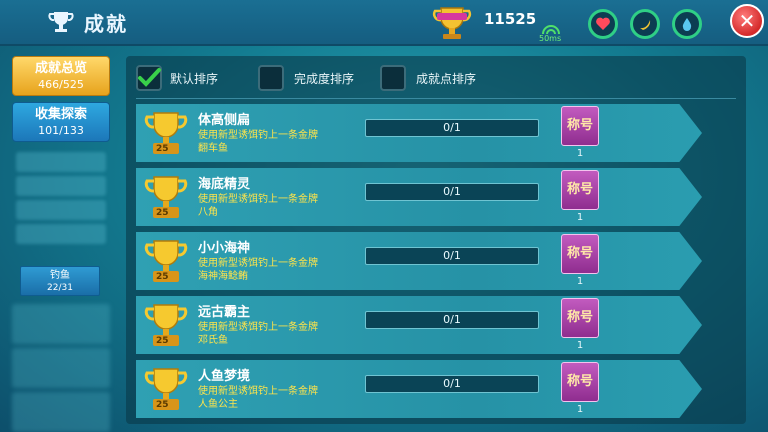  I want to click on checkmark-icon, so click(149, 77).